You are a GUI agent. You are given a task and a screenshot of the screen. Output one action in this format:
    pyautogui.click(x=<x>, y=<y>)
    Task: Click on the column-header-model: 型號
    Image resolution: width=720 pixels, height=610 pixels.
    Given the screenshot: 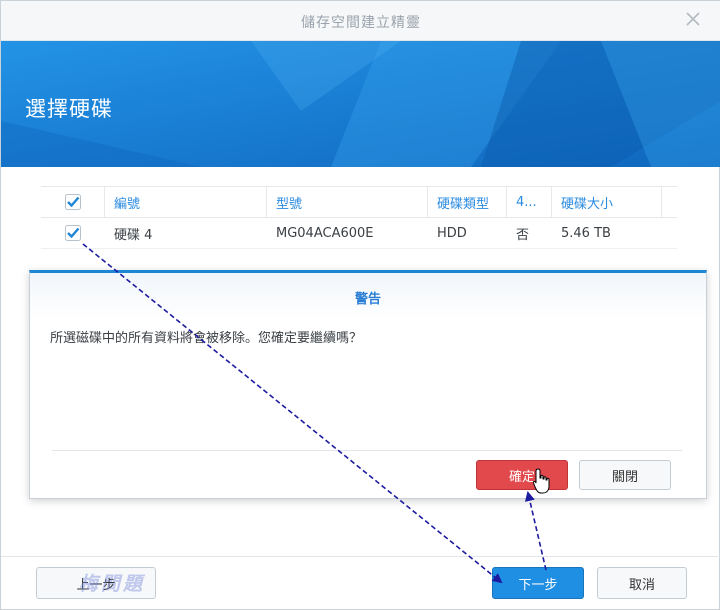 What is the action you would take?
    pyautogui.click(x=346, y=202)
    